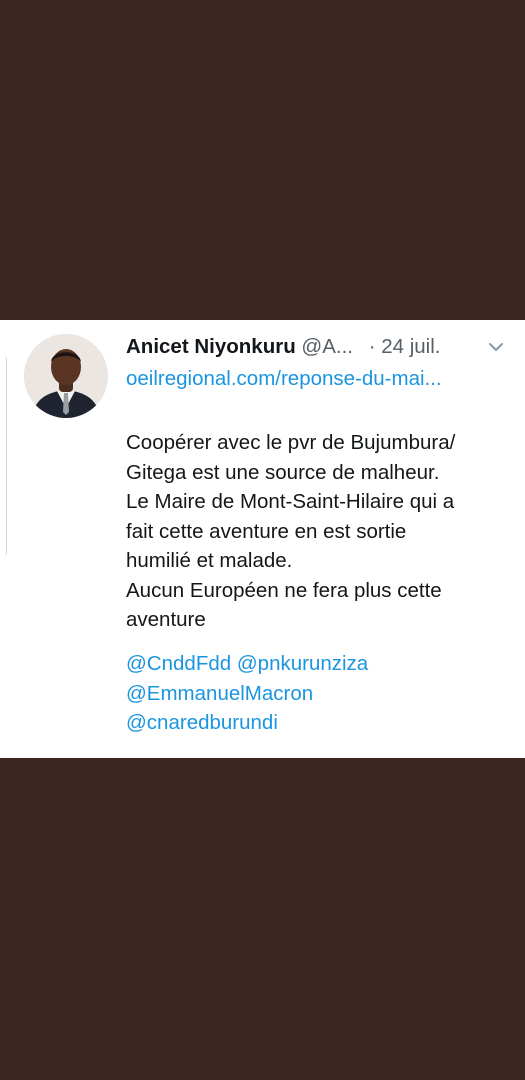 Image resolution: width=525 pixels, height=1080 pixels. I want to click on profile-photo, so click(66, 376).